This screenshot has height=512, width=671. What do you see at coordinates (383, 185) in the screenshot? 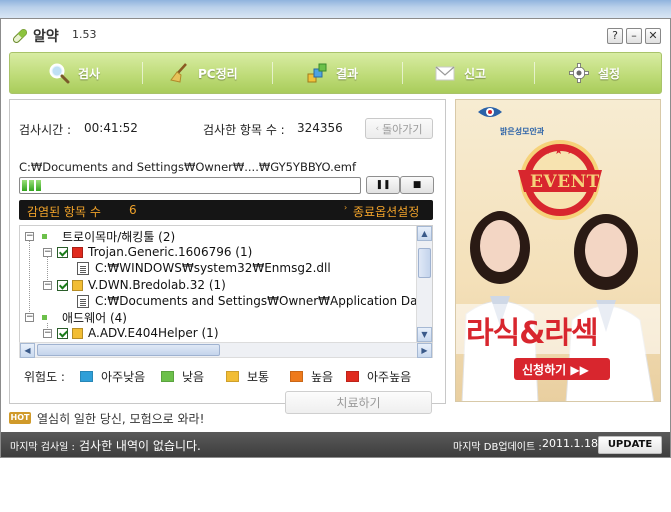
I see `pause-button: ❚❚` at bounding box center [383, 185].